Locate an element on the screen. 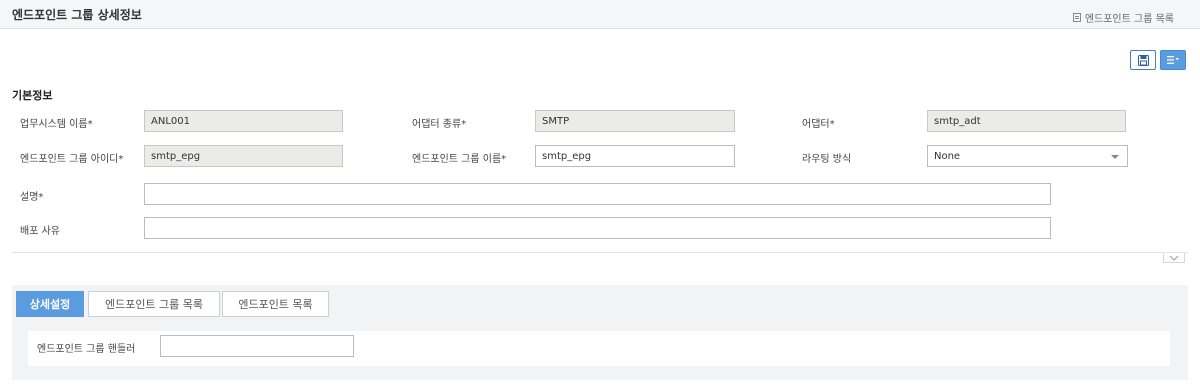 This screenshot has height=389, width=1200. tab-endpoint-list: 엔드포인트 목록 is located at coordinates (275, 304).